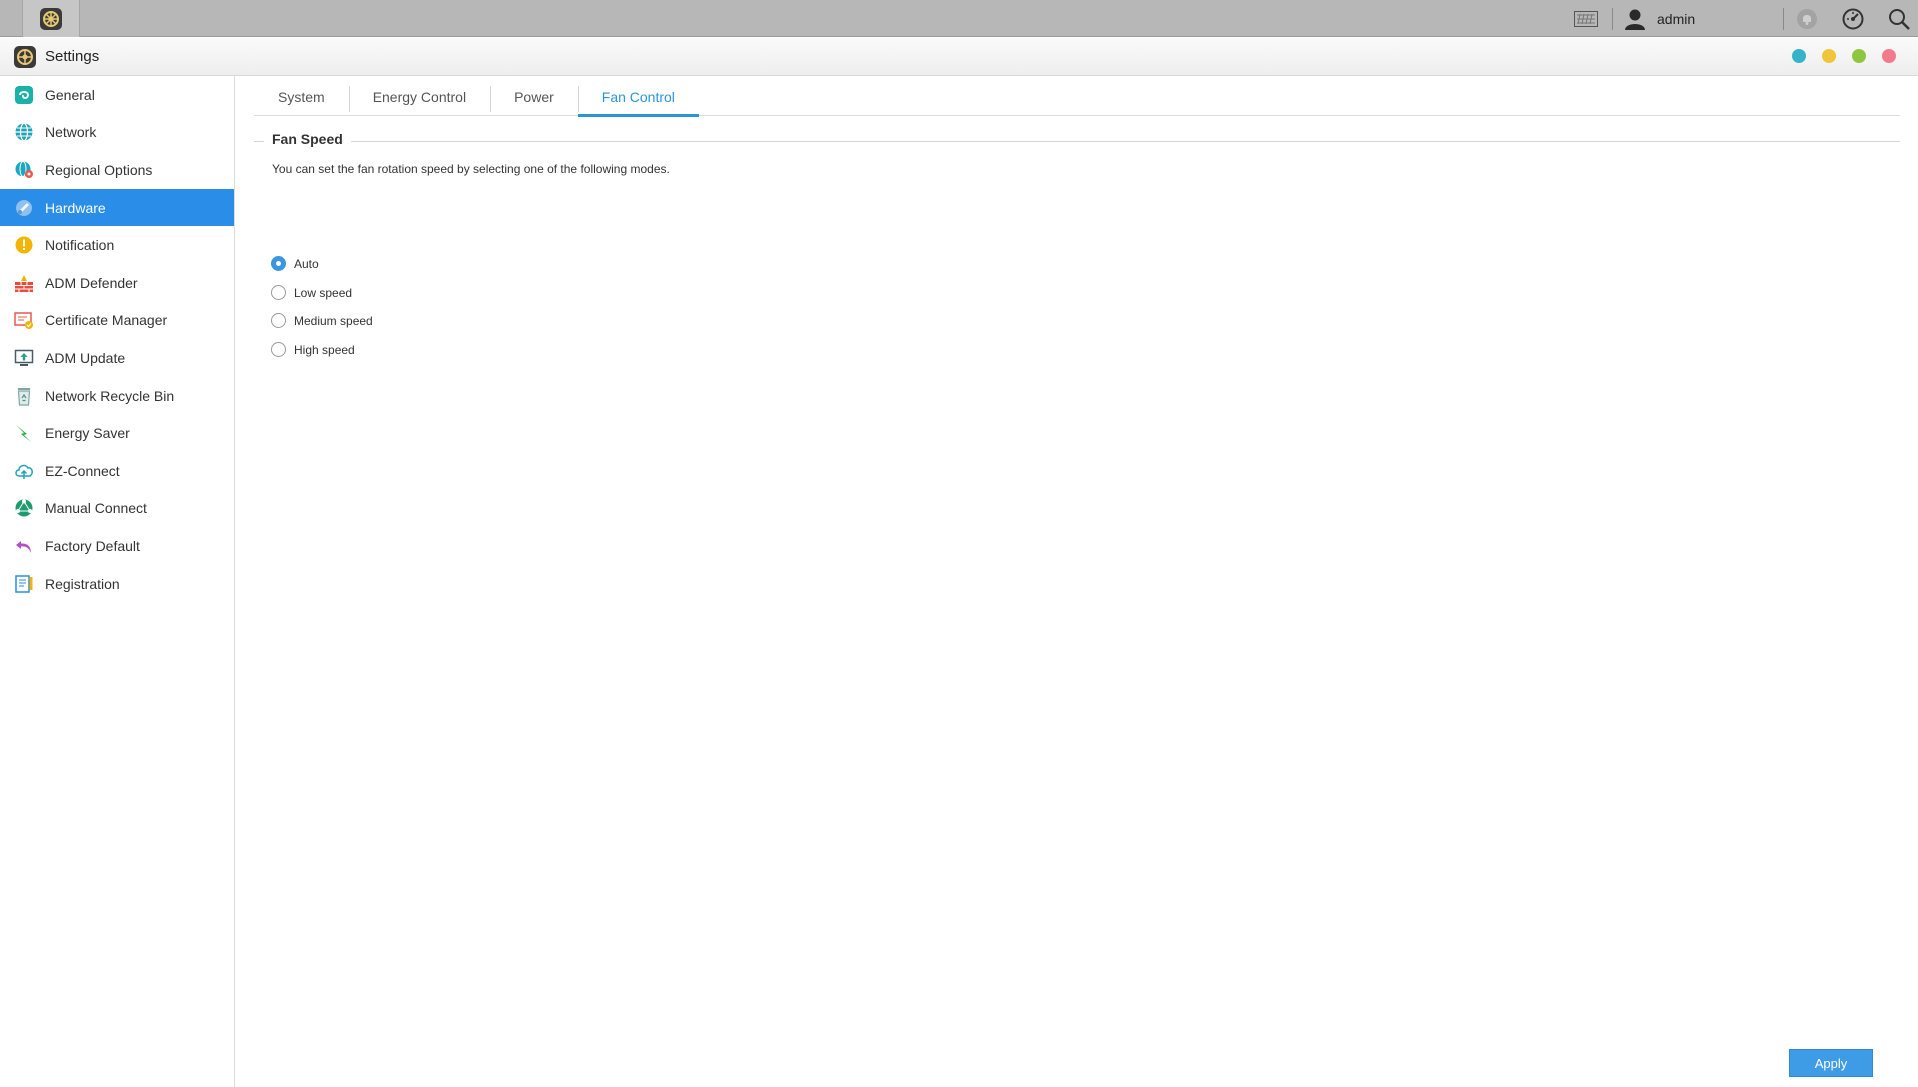  What do you see at coordinates (24, 508) in the screenshot?
I see `manual-connect-icon` at bounding box center [24, 508].